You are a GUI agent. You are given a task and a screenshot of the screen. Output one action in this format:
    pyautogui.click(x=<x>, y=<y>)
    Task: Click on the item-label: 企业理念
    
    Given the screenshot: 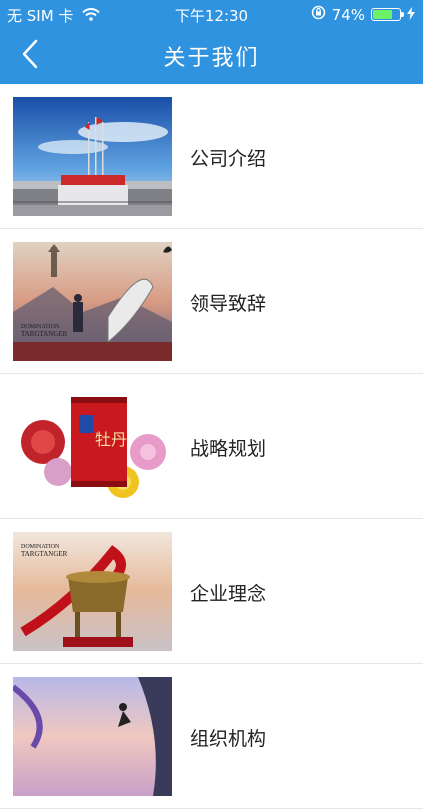 What is the action you would take?
    pyautogui.click(x=228, y=594)
    